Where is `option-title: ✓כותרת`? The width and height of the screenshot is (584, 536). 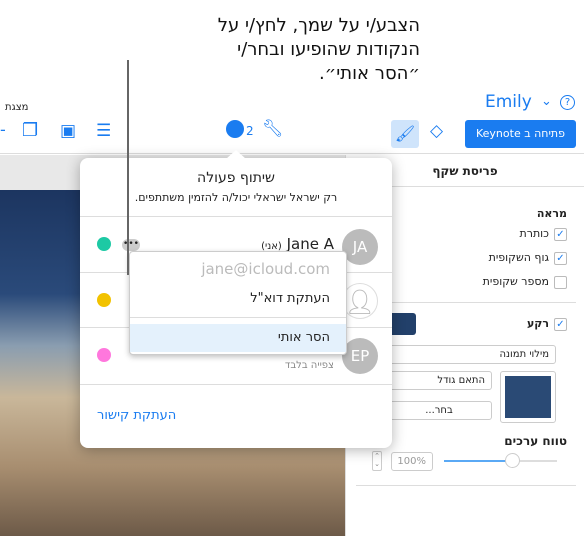
option-title: ✓כותרת is located at coordinates (543, 234).